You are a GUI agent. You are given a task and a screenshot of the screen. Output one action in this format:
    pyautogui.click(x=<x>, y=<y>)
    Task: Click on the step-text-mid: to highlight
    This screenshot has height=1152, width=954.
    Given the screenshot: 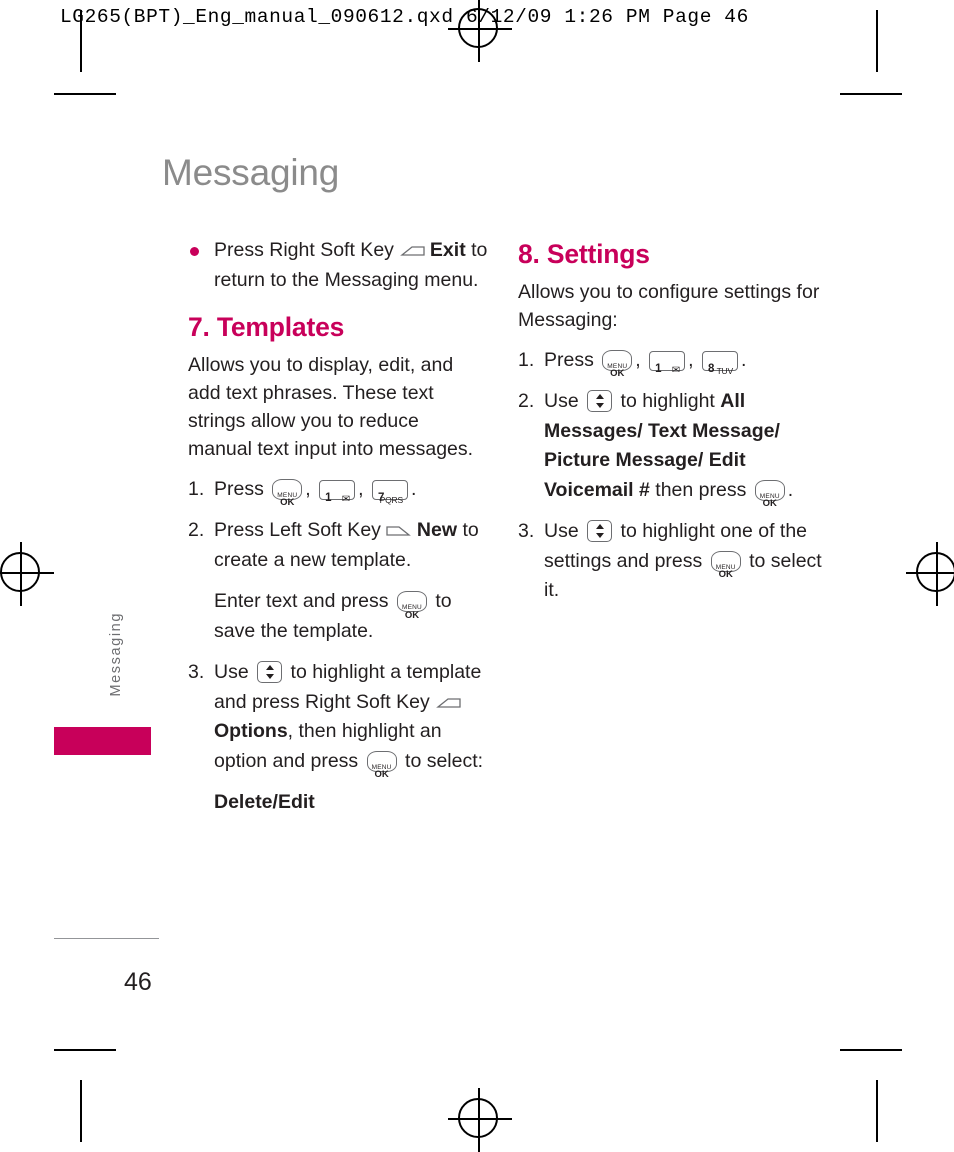 What is the action you would take?
    pyautogui.click(x=667, y=401)
    